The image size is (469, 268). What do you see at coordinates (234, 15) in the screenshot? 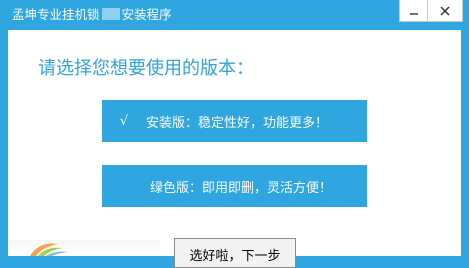
I see `title-bar: 孟坤专业挂机锁 安装程序` at bounding box center [234, 15].